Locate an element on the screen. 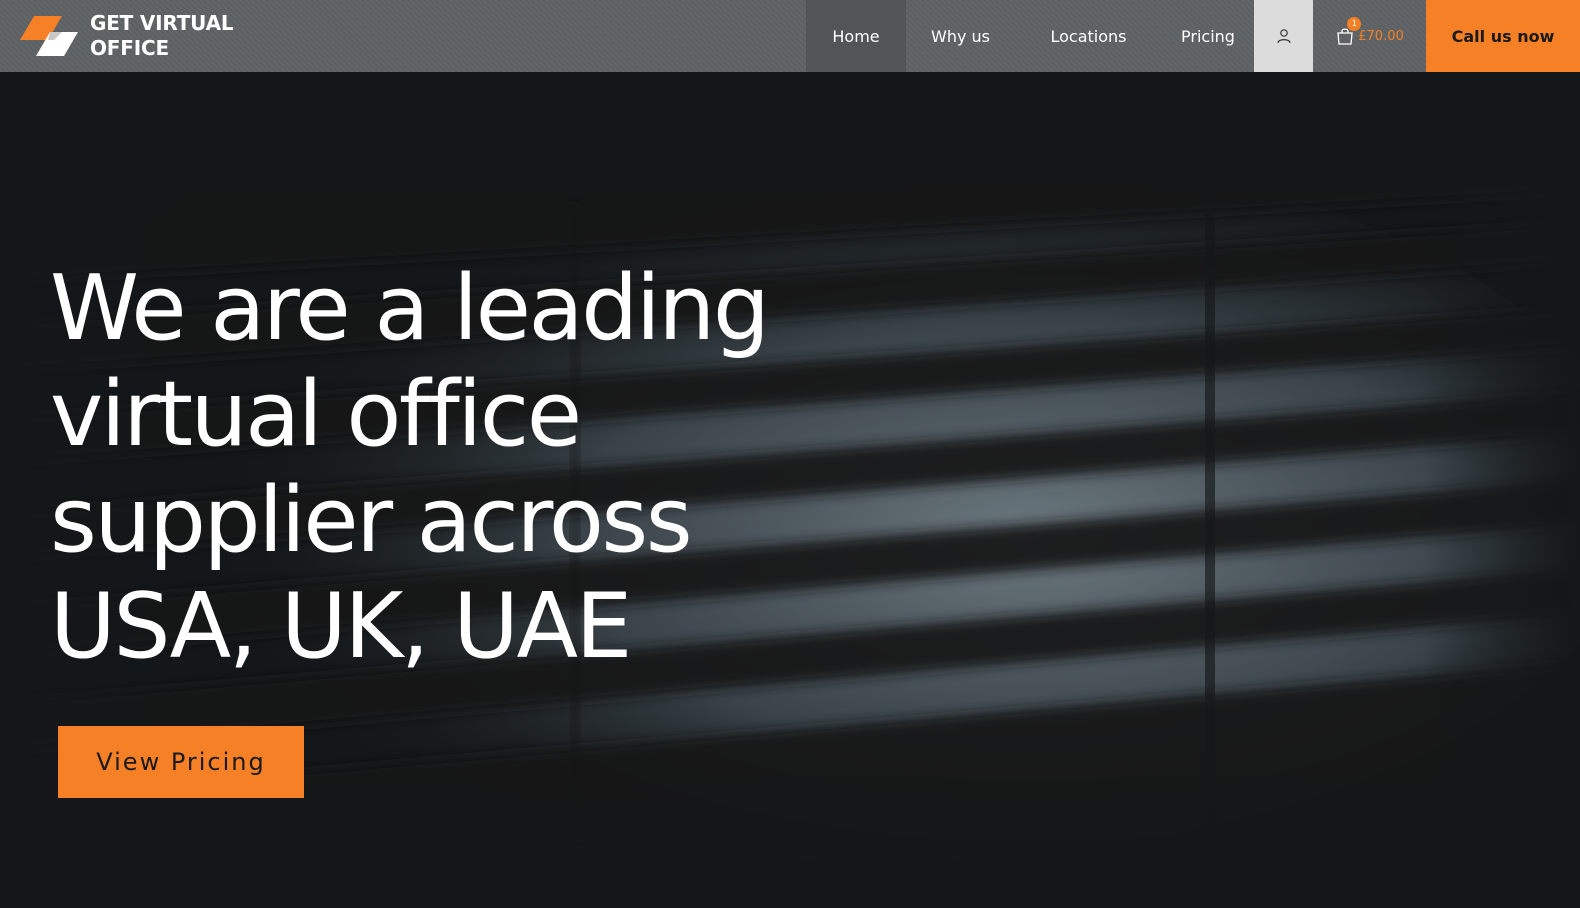 The height and width of the screenshot is (908, 1580). brand-name: GET VIRTUAL OFFICE is located at coordinates (165, 36).